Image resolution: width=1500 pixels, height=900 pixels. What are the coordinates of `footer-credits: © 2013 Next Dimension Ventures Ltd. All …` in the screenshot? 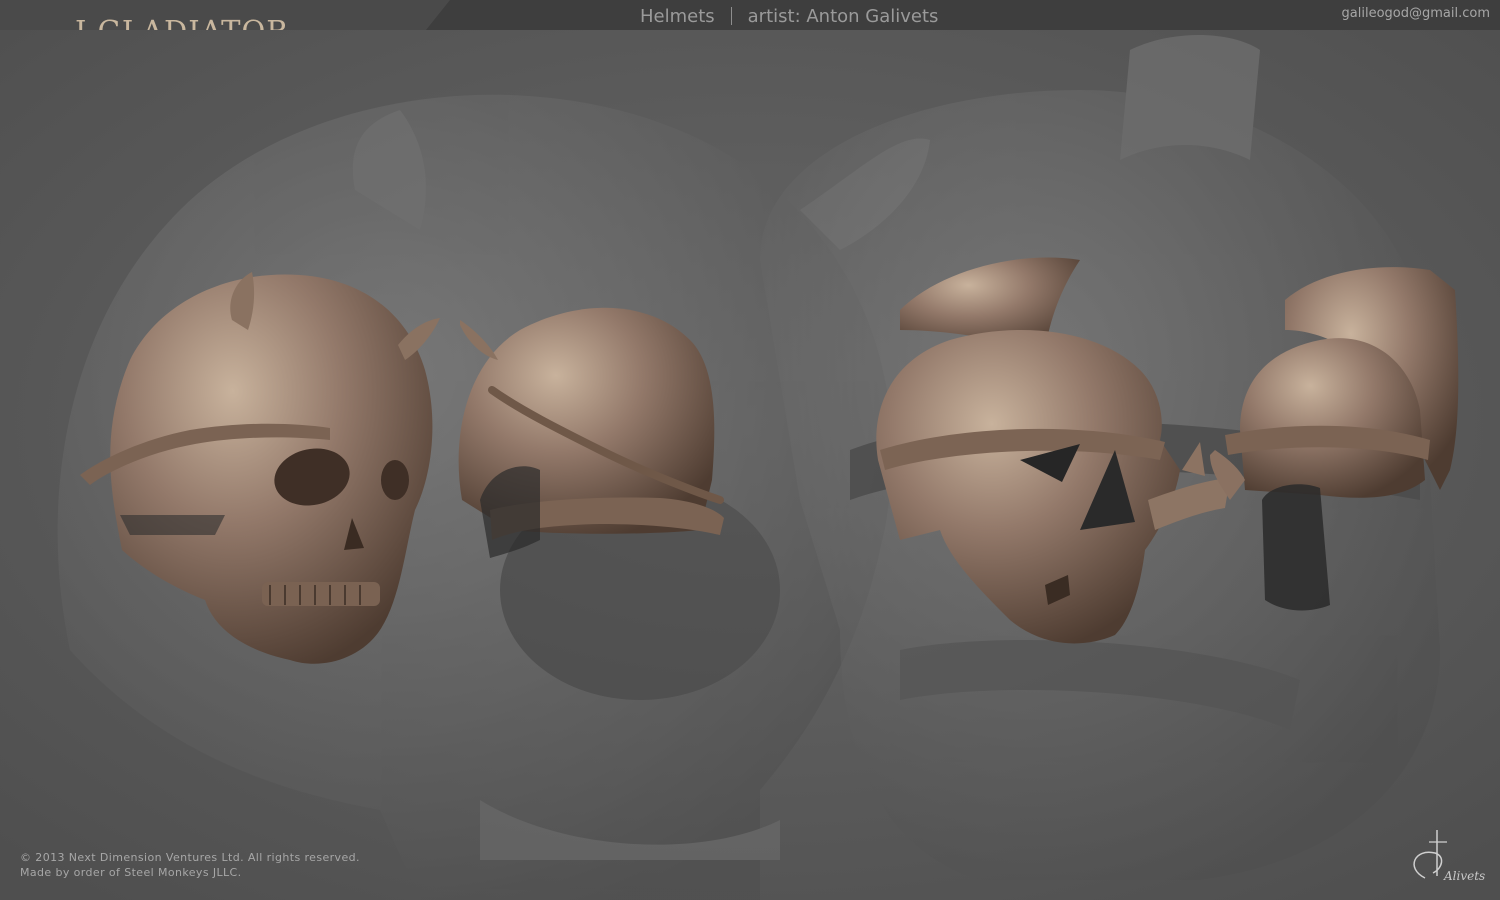 It's located at (230, 865).